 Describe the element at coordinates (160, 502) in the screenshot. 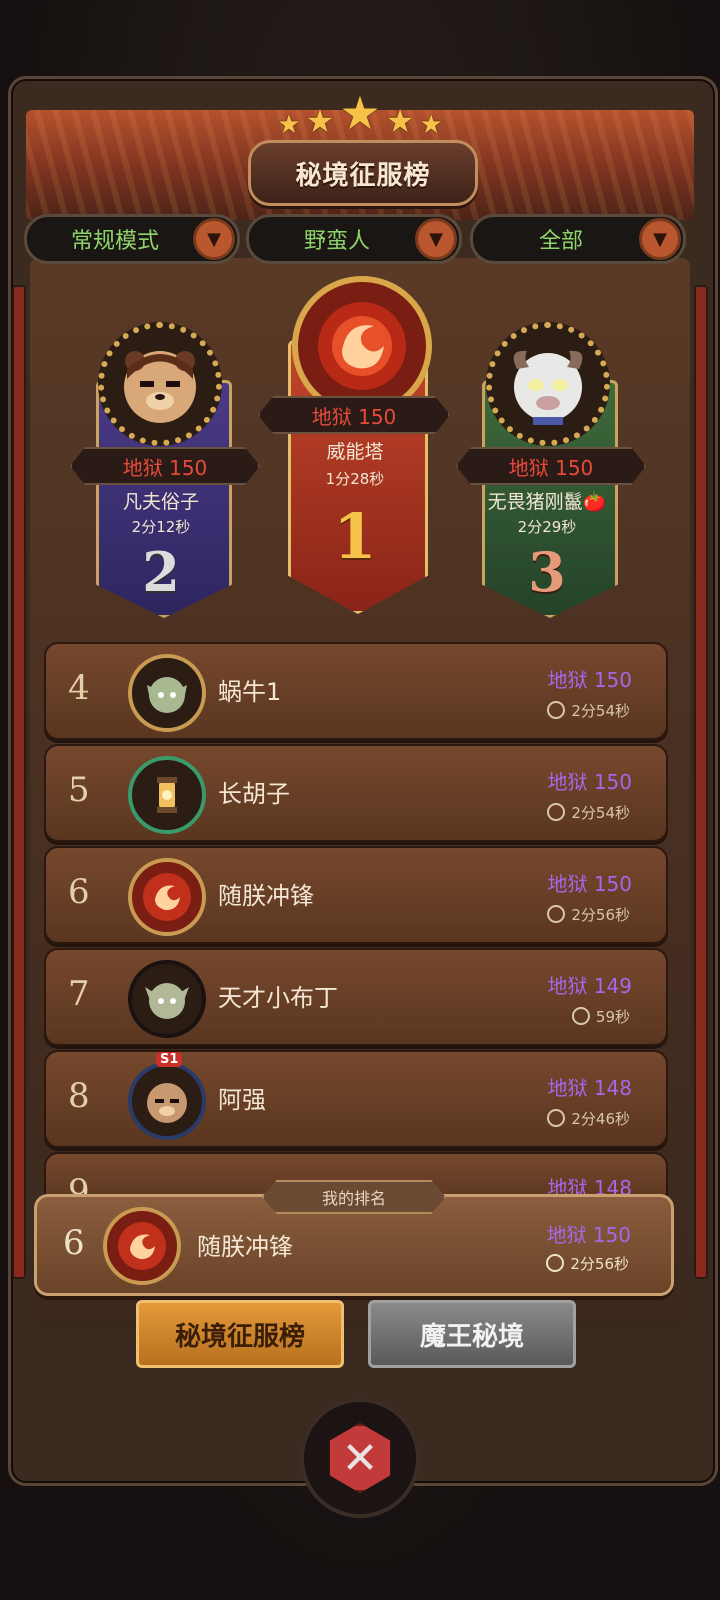

I see `player-name: 凡夫俗子` at that location.